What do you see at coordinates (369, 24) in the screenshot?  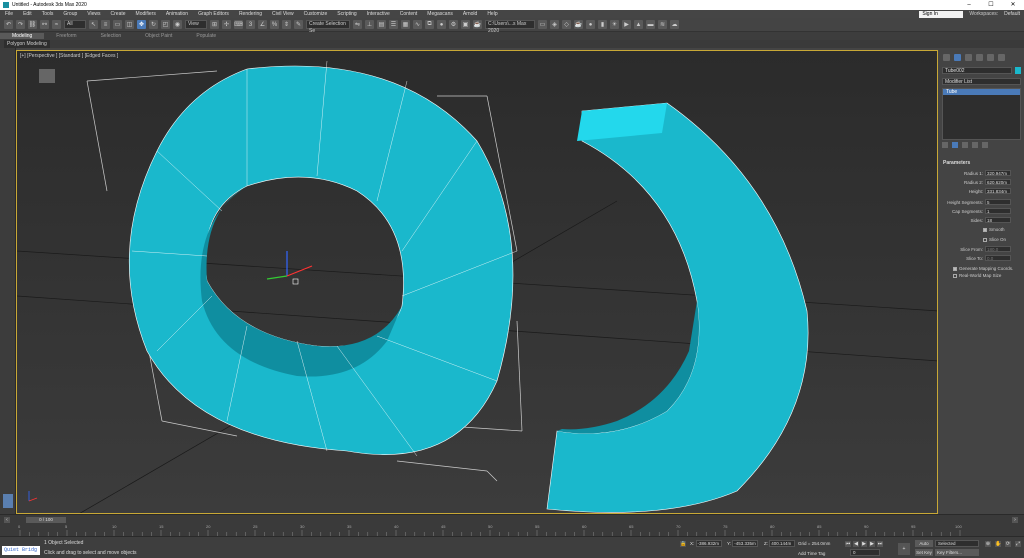 I see `align-icon: ⊥` at bounding box center [369, 24].